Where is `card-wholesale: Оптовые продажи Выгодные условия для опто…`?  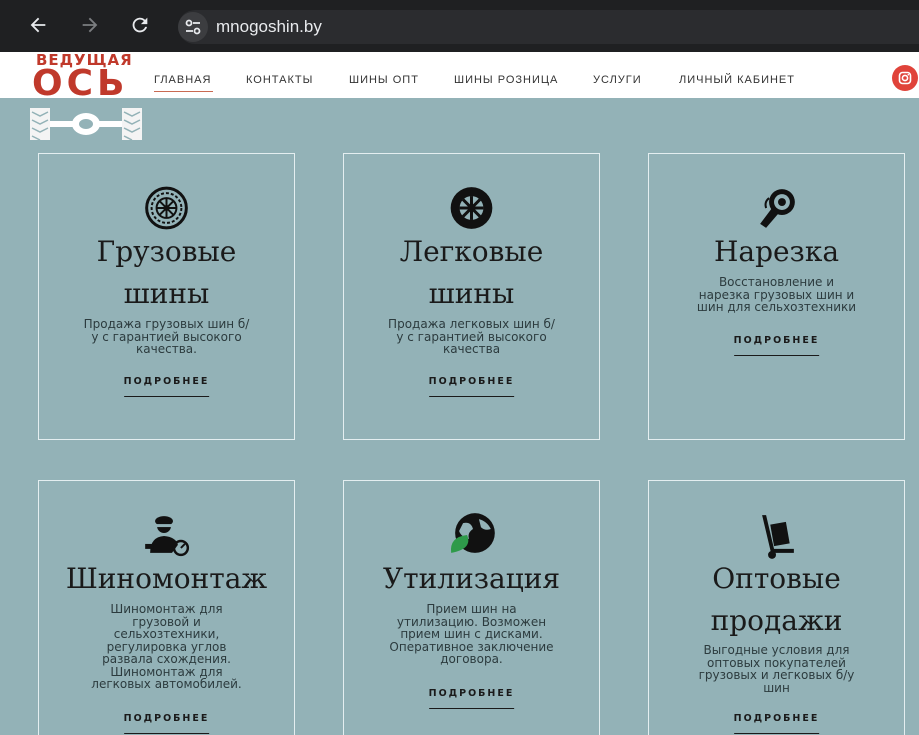 card-wholesale: Оптовые продажи Выгодные условия для опто… is located at coordinates (776, 607).